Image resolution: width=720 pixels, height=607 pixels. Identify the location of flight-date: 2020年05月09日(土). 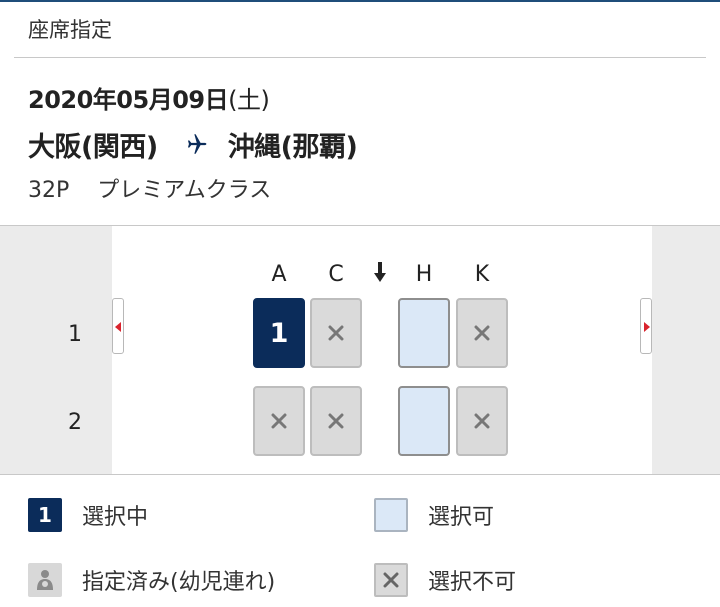
(149, 97).